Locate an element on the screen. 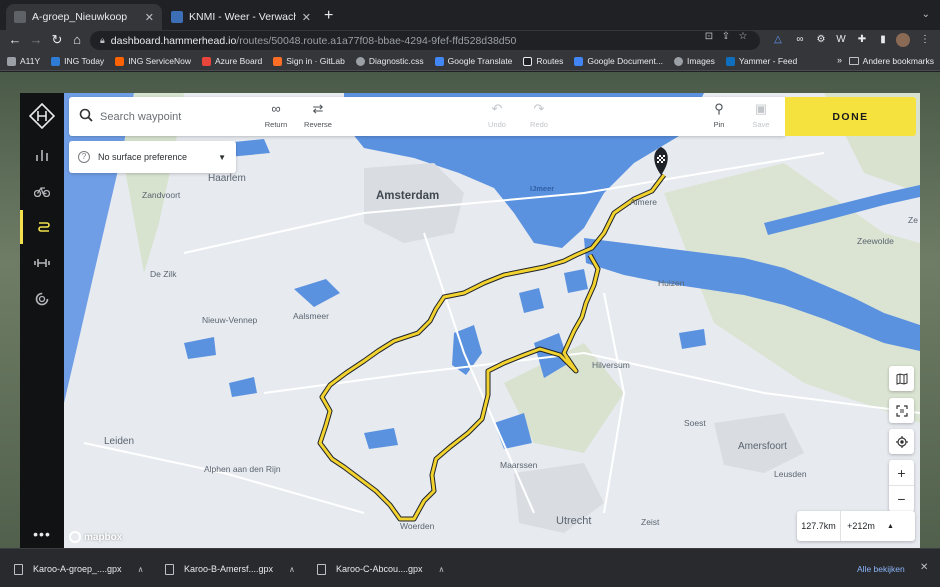 The height and width of the screenshot is (587, 940). bookmark-gitlab: Sign in · GitLab is located at coordinates (309, 61).